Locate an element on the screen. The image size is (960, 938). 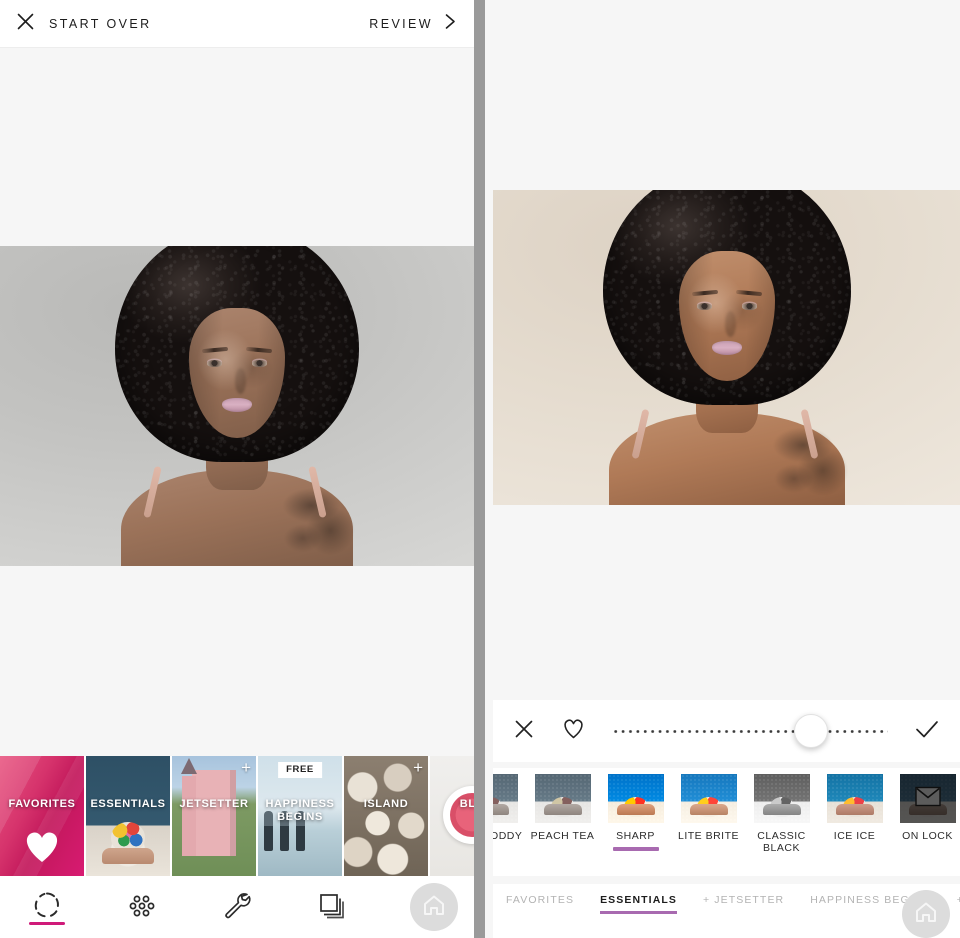
favorite-button is located at coordinates (573, 731).